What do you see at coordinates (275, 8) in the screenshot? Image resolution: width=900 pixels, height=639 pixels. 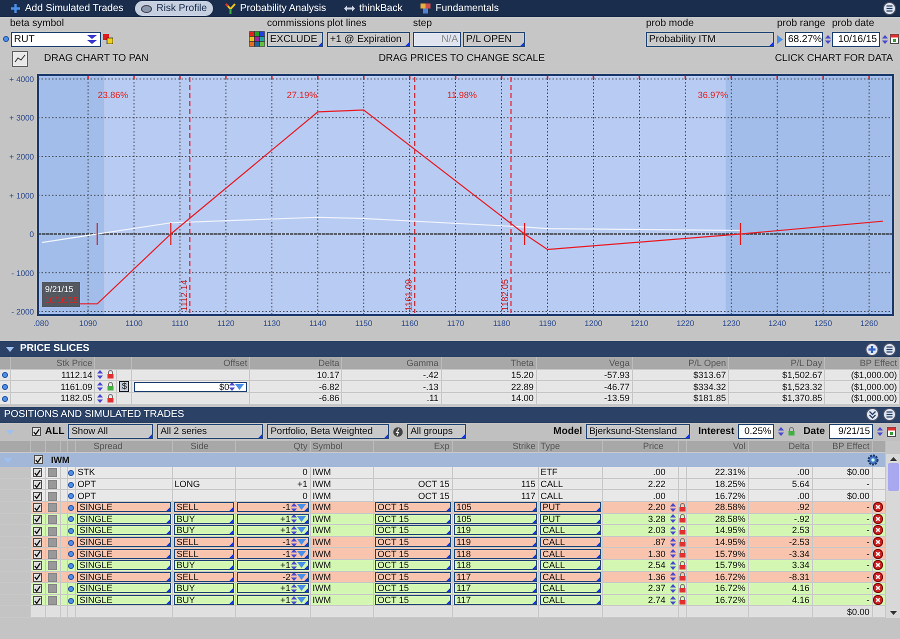 I see `tab: Probability Analysis` at bounding box center [275, 8].